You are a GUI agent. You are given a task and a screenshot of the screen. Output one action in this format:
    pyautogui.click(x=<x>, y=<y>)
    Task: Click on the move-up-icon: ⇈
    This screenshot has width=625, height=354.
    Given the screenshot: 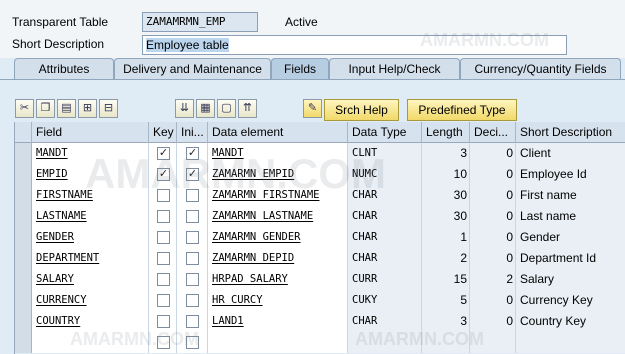 What is the action you would take?
    pyautogui.click(x=247, y=108)
    